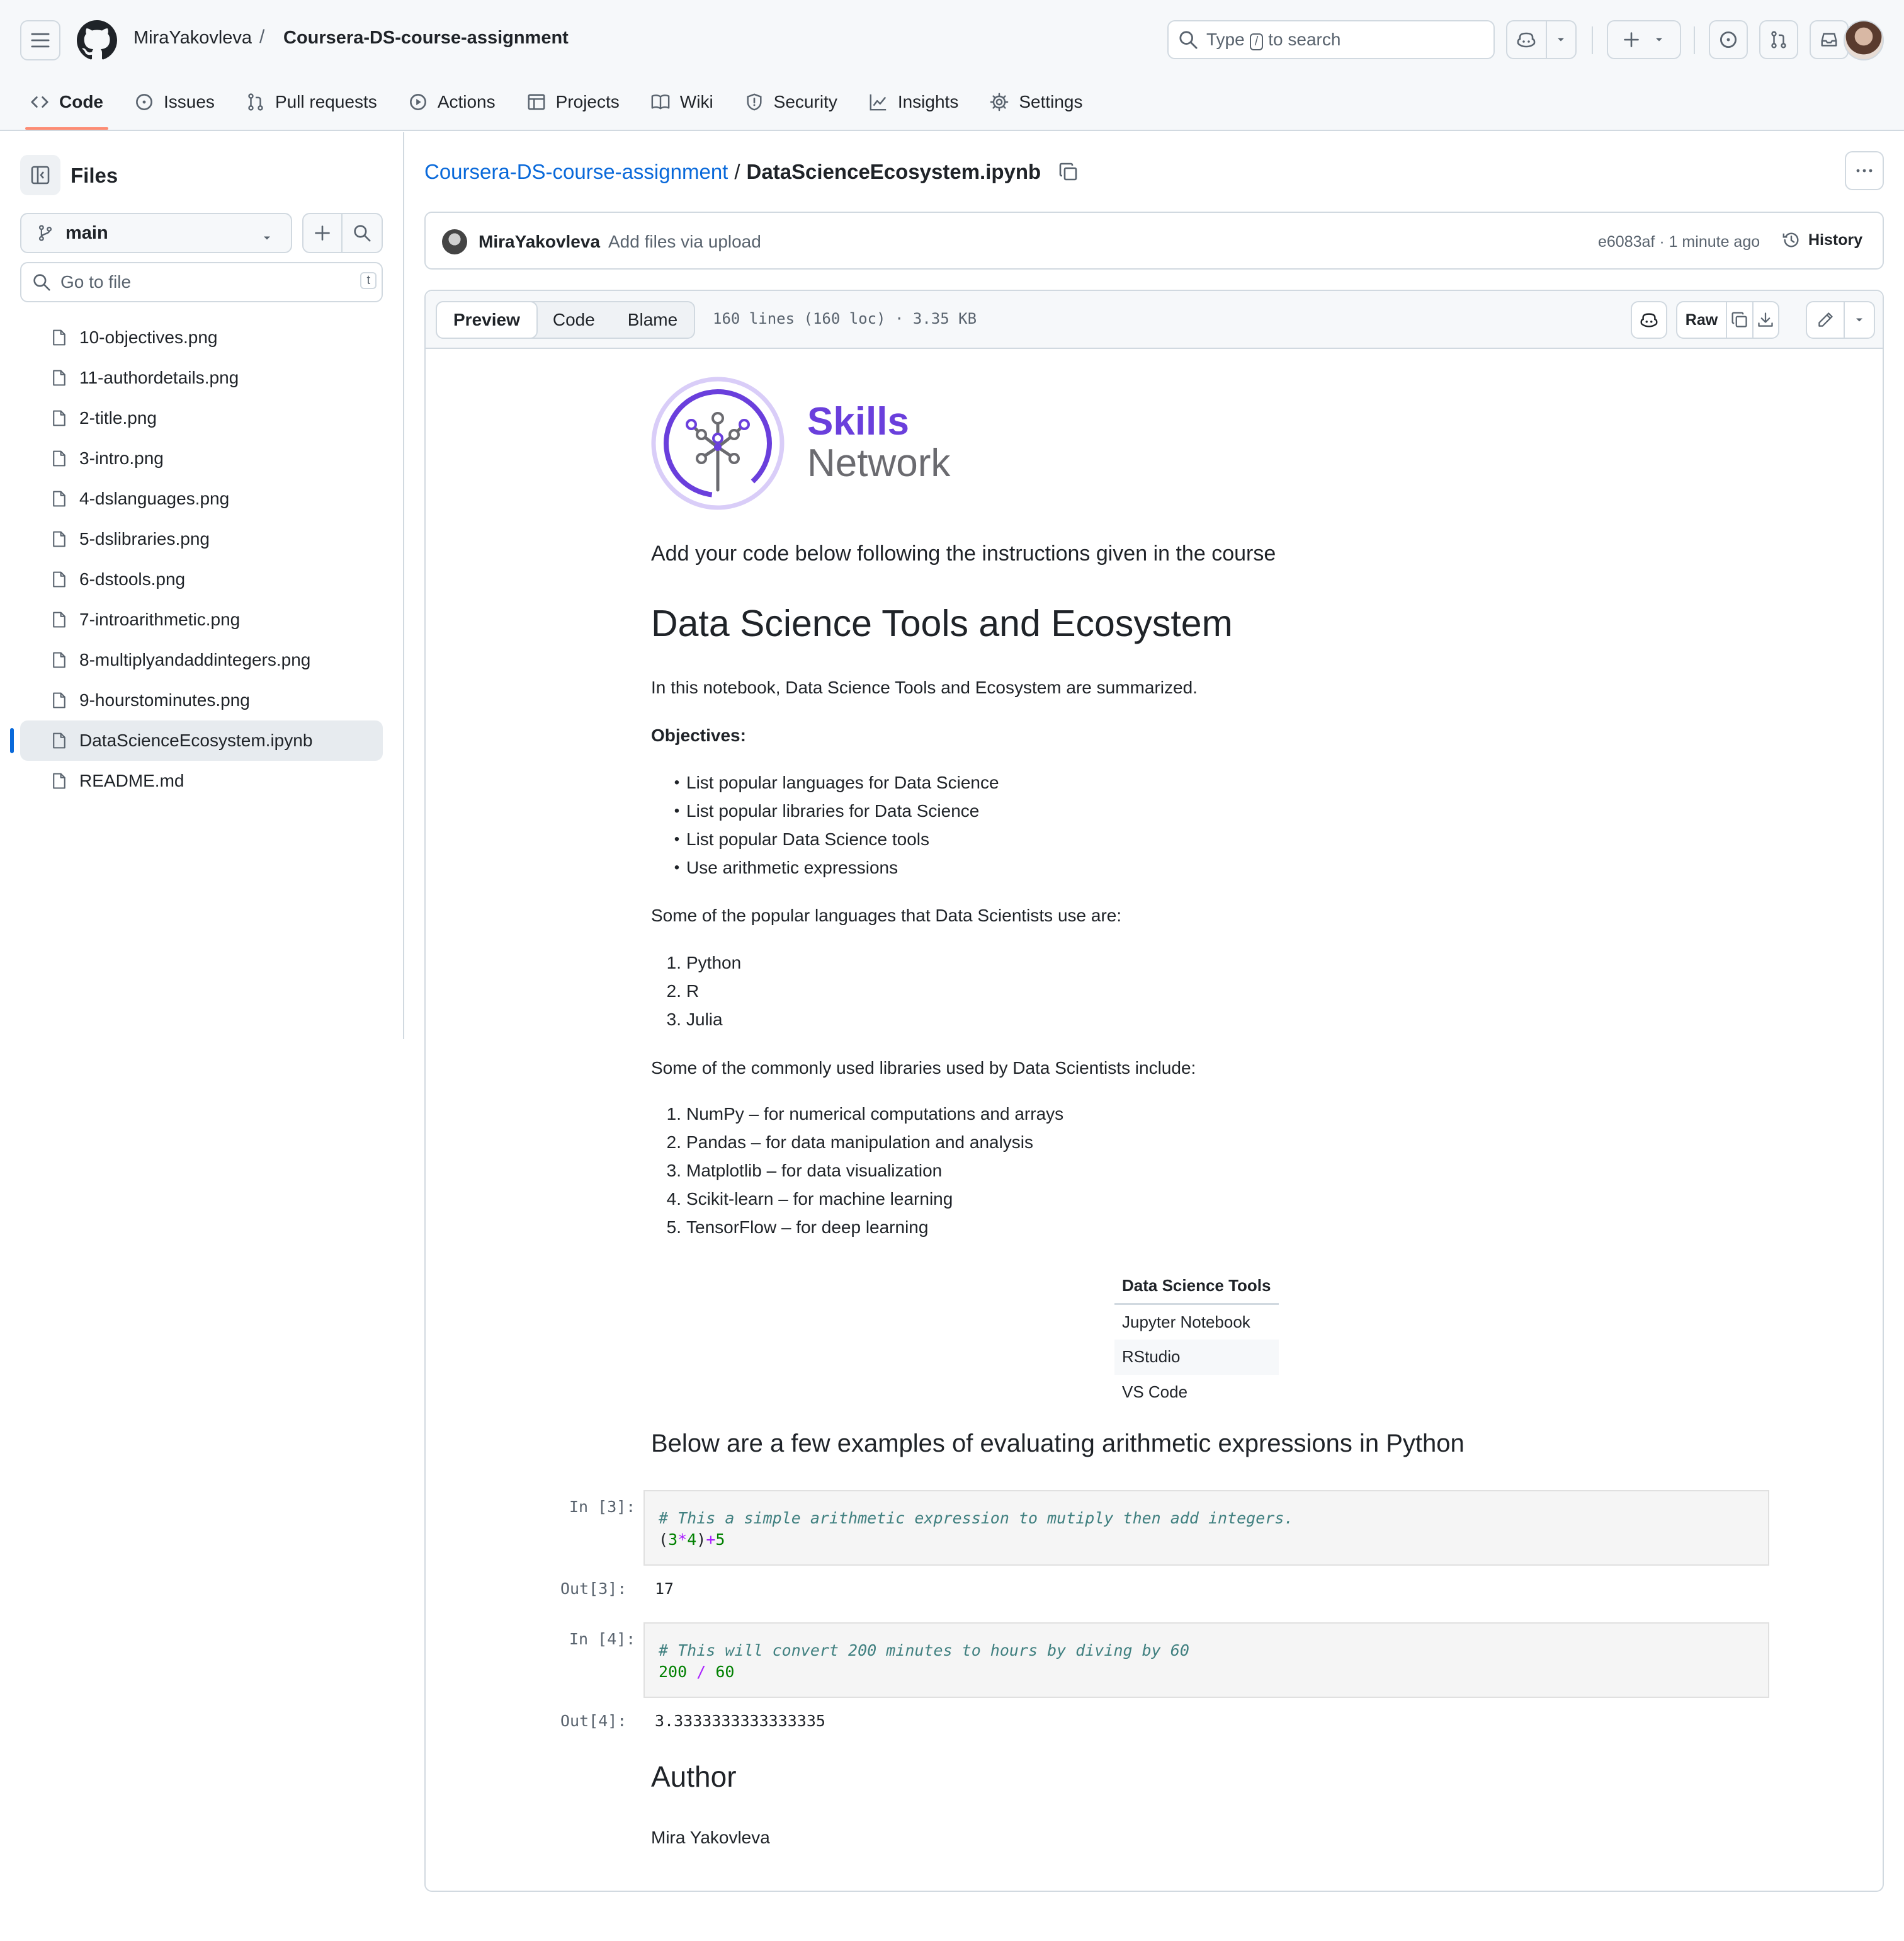  What do you see at coordinates (156, 233) in the screenshot?
I see `branch-selector: main` at bounding box center [156, 233].